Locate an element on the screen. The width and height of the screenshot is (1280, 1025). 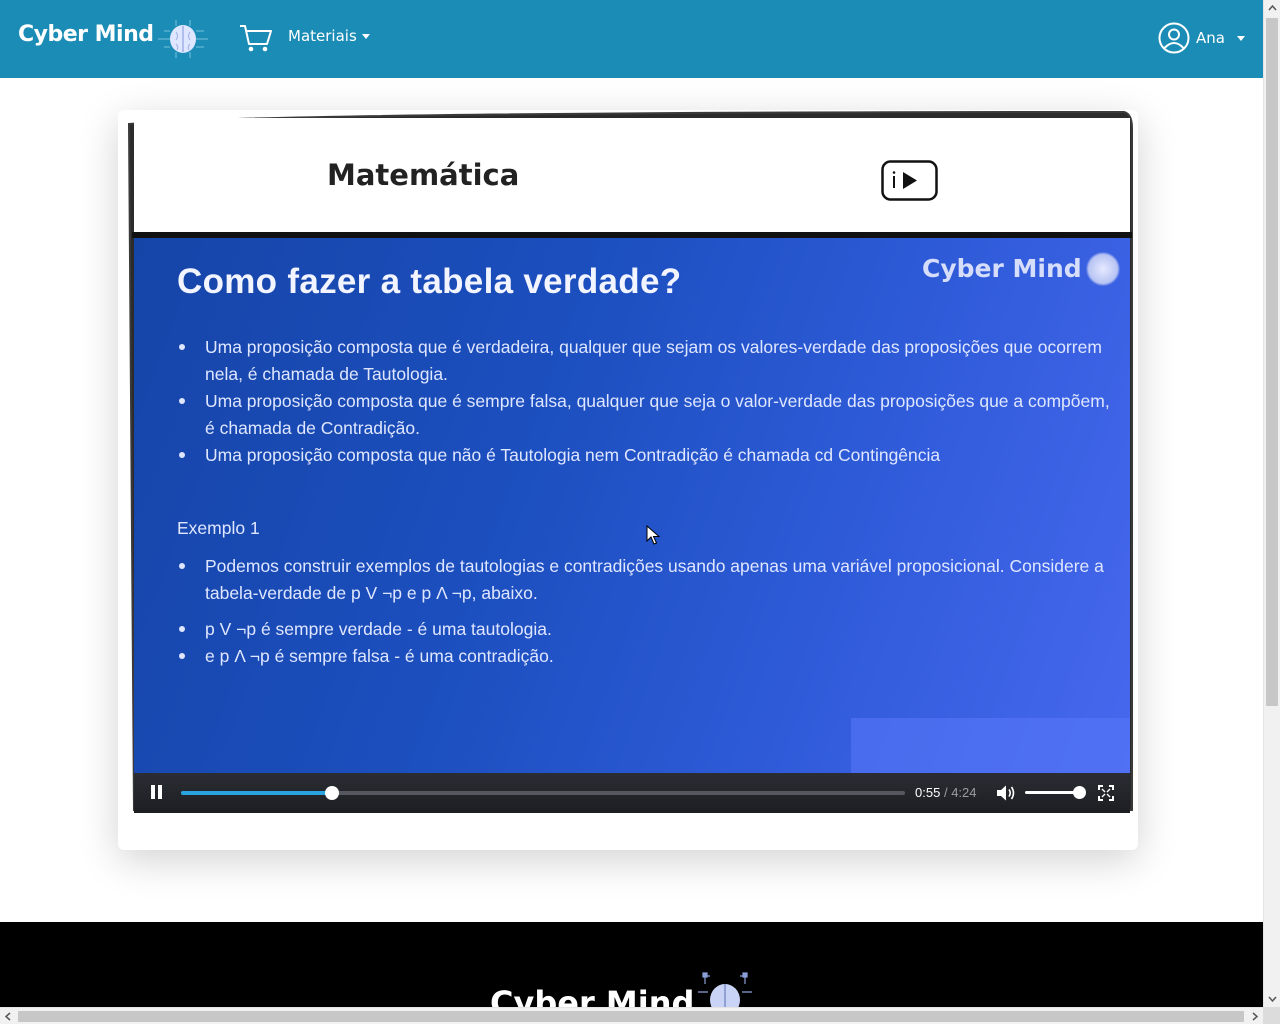
user-menu: Ana is located at coordinates (1201, 38).